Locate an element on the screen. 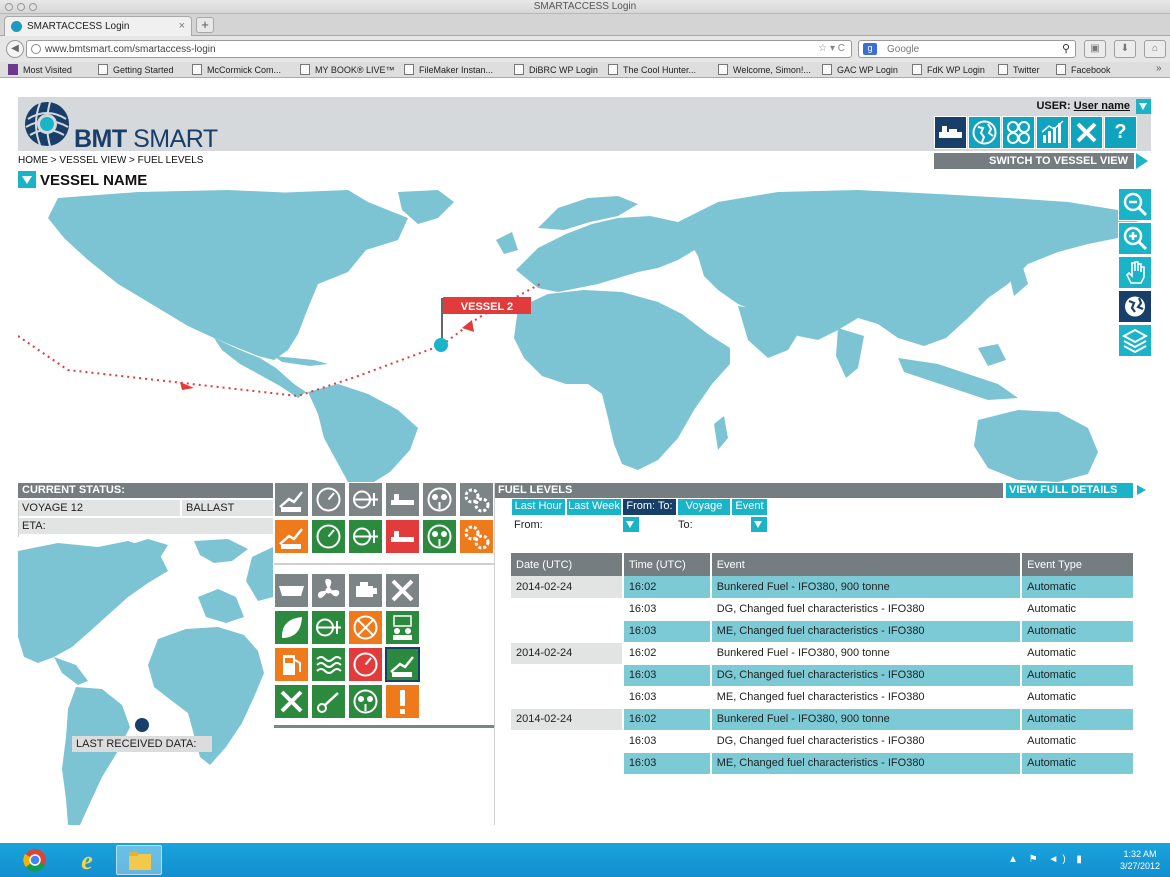  search-input: g Google ⚲ is located at coordinates (967, 49).